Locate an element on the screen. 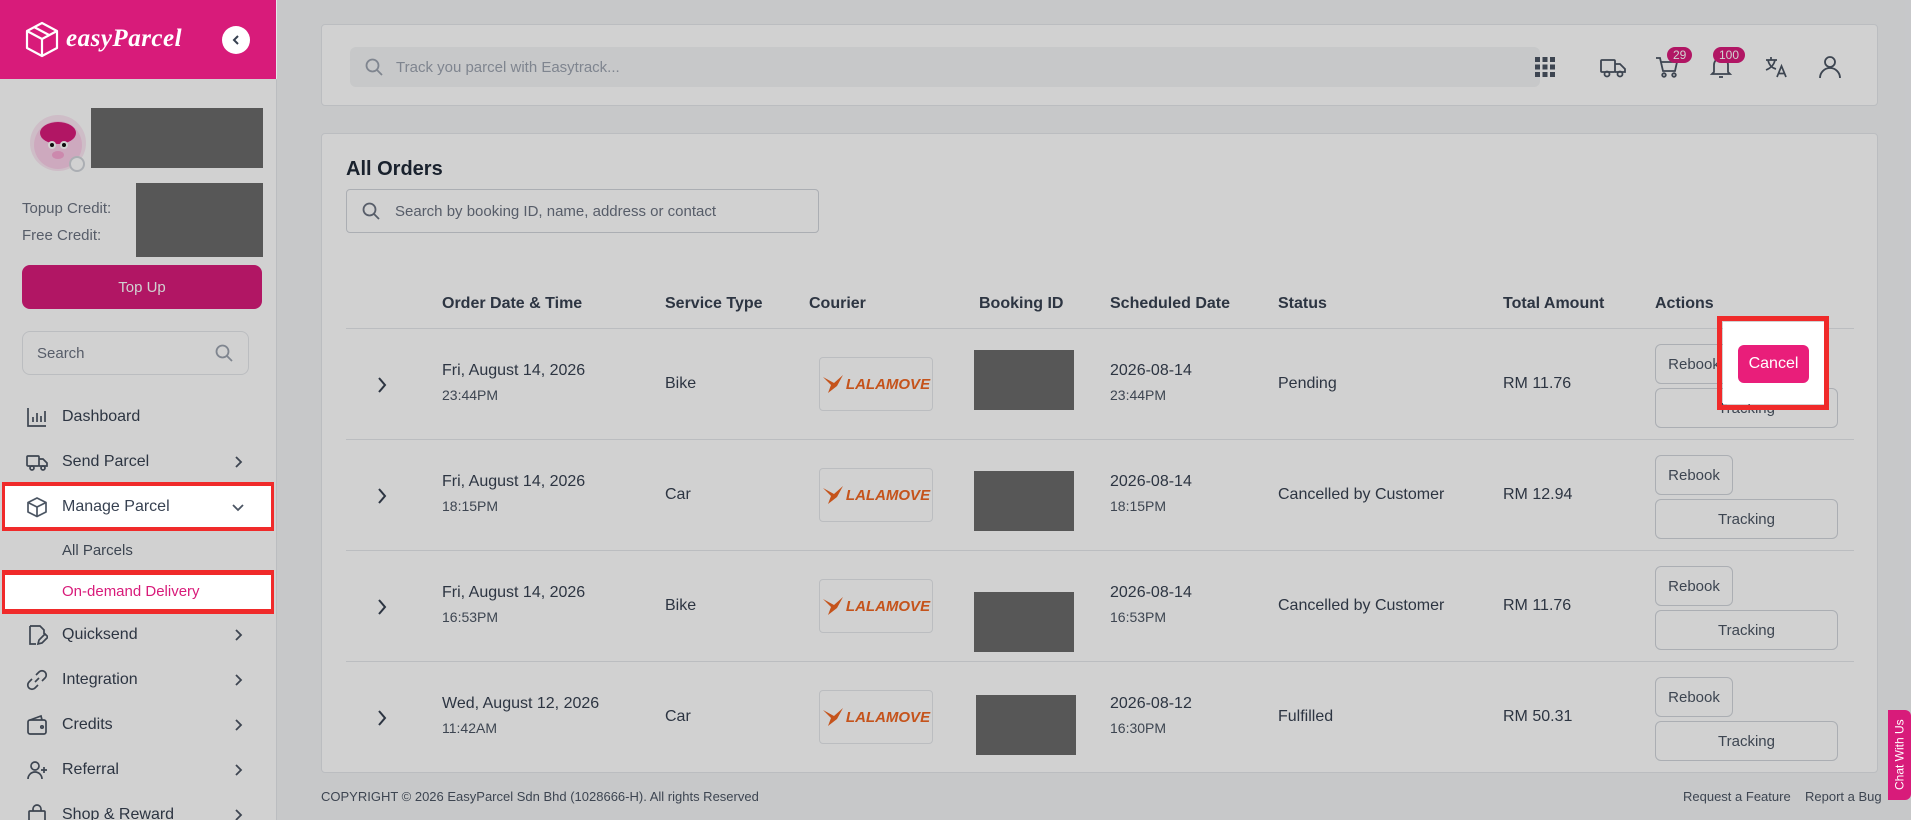  cart-button: 29 is located at coordinates (1673, 64).